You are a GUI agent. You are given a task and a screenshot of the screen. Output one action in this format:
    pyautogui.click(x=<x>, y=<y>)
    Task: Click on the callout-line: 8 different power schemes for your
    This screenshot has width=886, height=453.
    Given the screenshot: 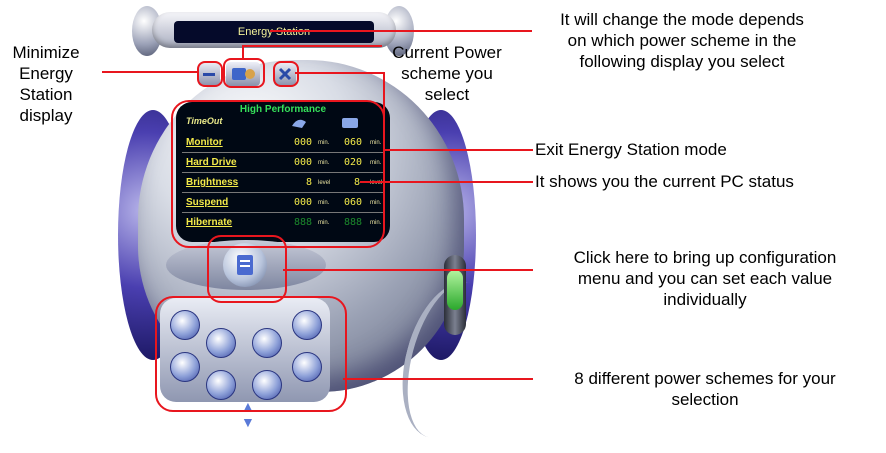 What is the action you would take?
    pyautogui.click(x=705, y=378)
    